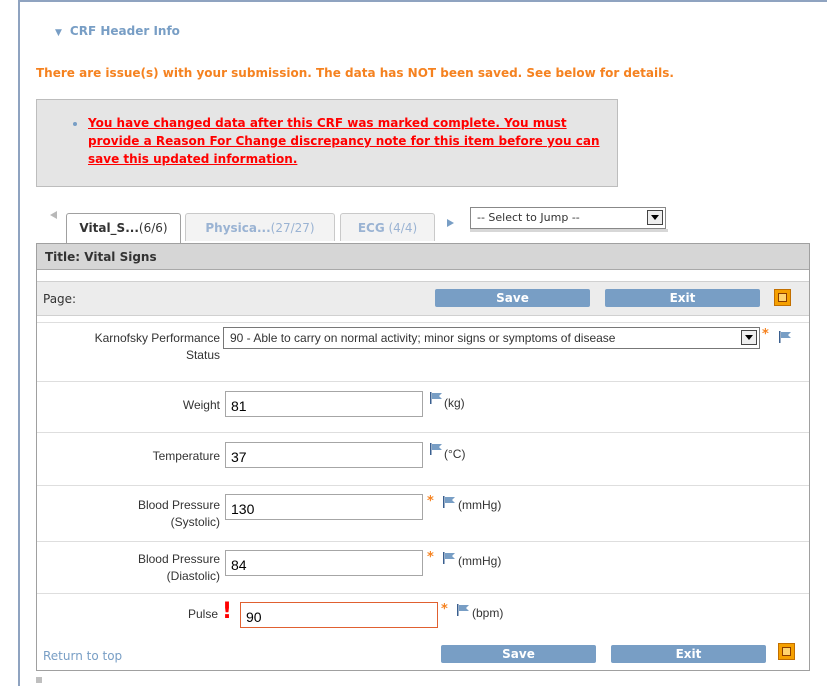 This screenshot has width=827, height=686. Describe the element at coordinates (423, 257) in the screenshot. I see `section-title: Title: Vital Signs` at that location.